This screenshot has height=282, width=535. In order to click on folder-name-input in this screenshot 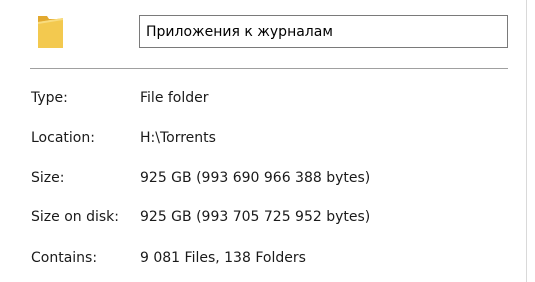, I will do `click(323, 31)`.